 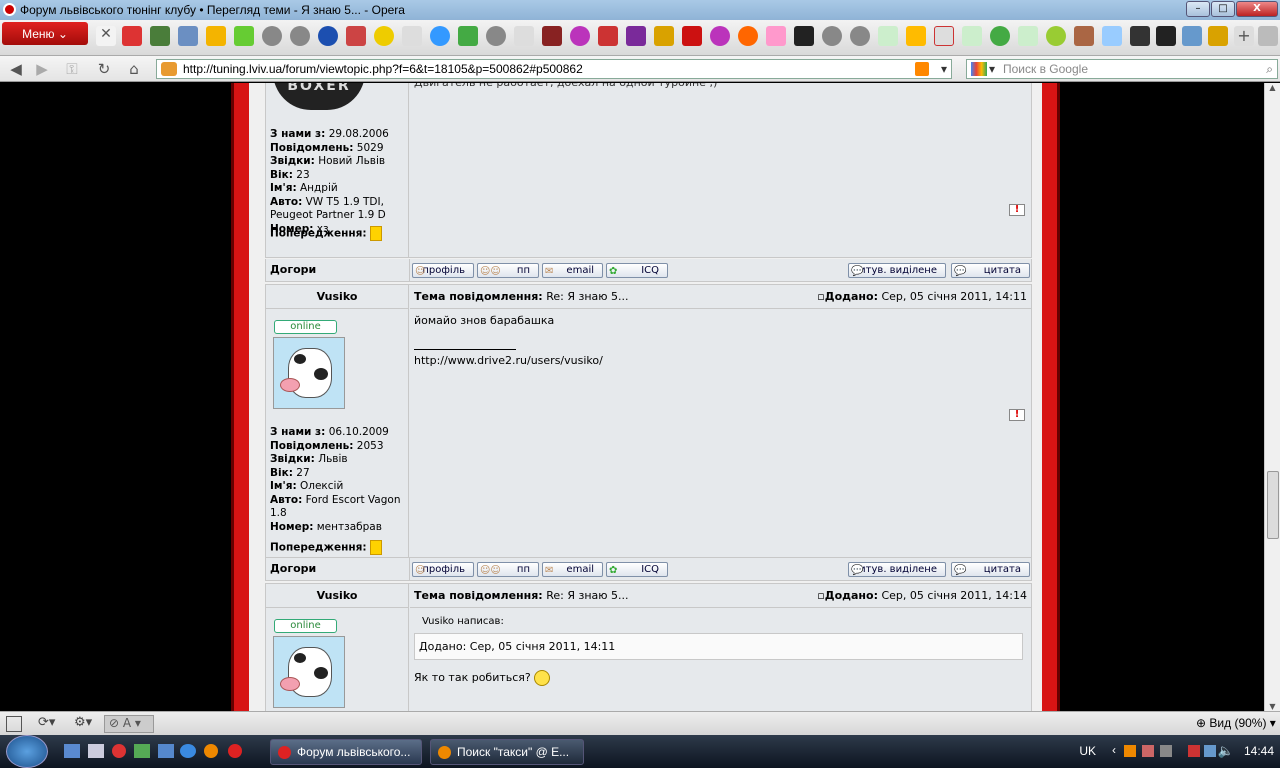 I want to click on bookmark-green-icon, so click(x=1000, y=36).